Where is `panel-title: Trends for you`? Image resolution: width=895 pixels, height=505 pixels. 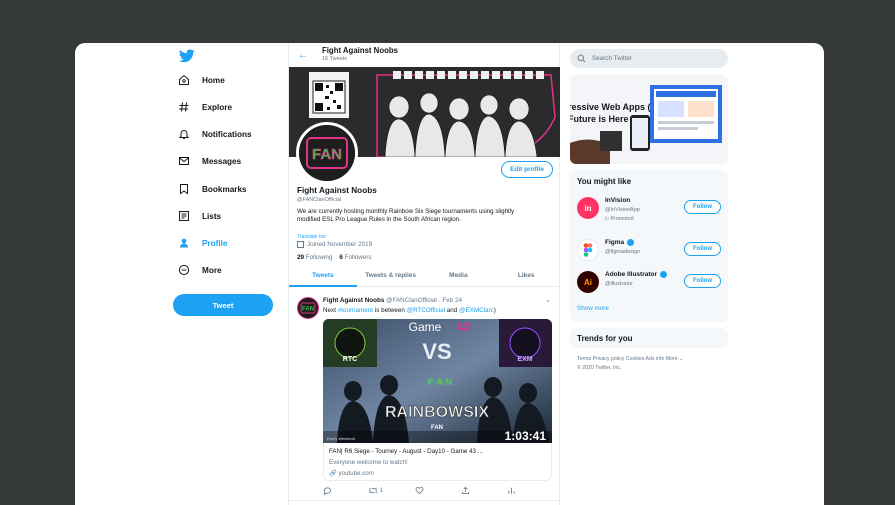 panel-title: Trends for you is located at coordinates (605, 338).